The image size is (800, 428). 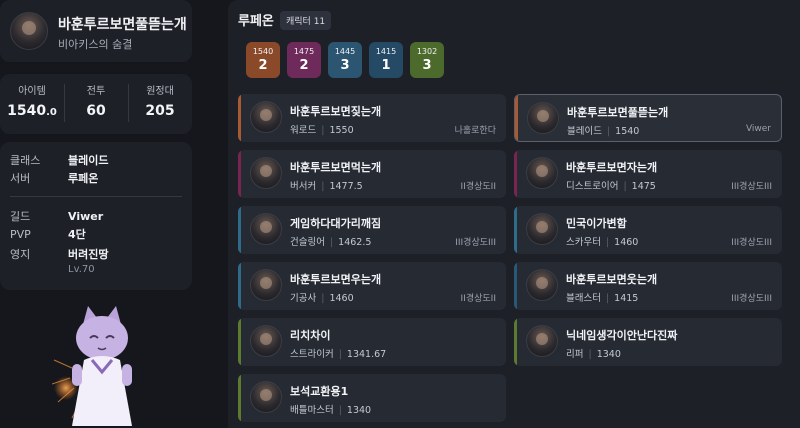 I want to click on character-class: 디스트로이어, so click(x=592, y=186).